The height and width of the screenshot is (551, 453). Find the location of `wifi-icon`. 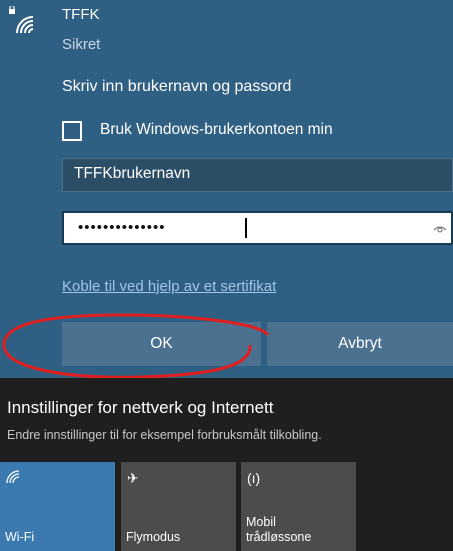

wifi-icon is located at coordinates (13, 477).